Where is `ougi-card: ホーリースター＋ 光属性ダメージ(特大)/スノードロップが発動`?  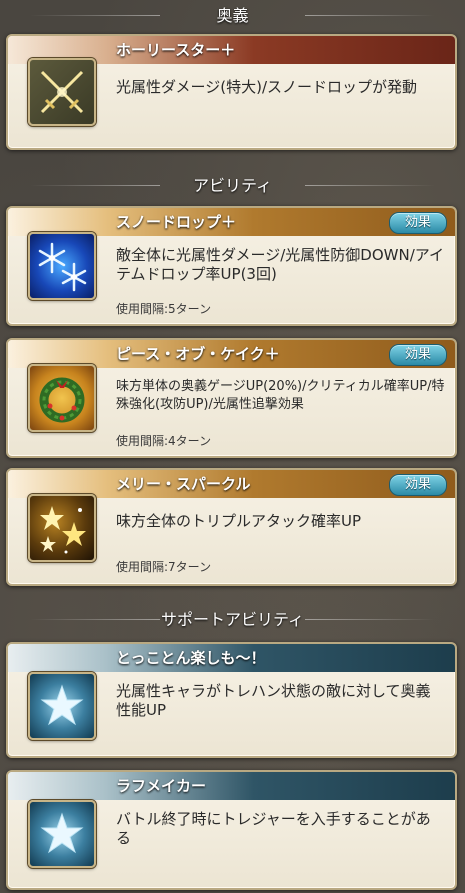
ougi-card: ホーリースター＋ 光属性ダメージ(特大)/スノードロップが発動 is located at coordinates (231, 92).